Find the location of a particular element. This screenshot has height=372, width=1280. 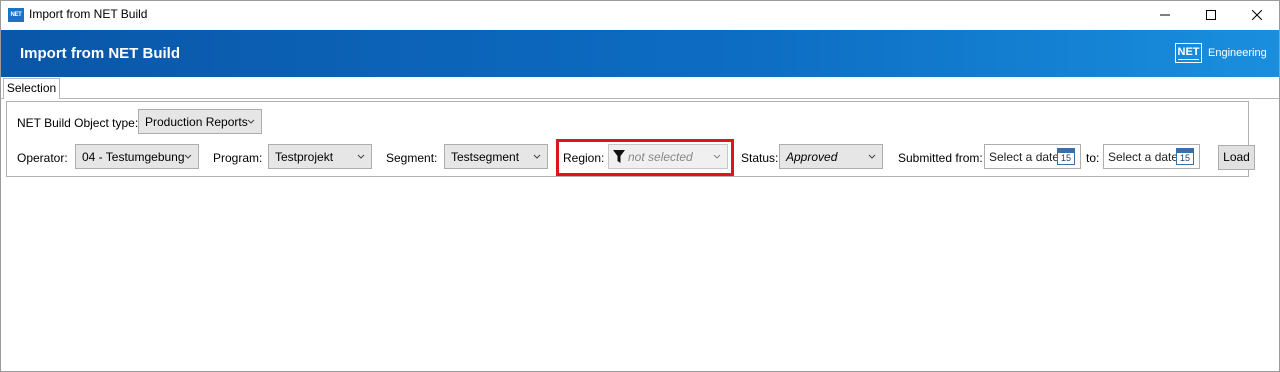

logo-underline is located at coordinates (1188, 59).